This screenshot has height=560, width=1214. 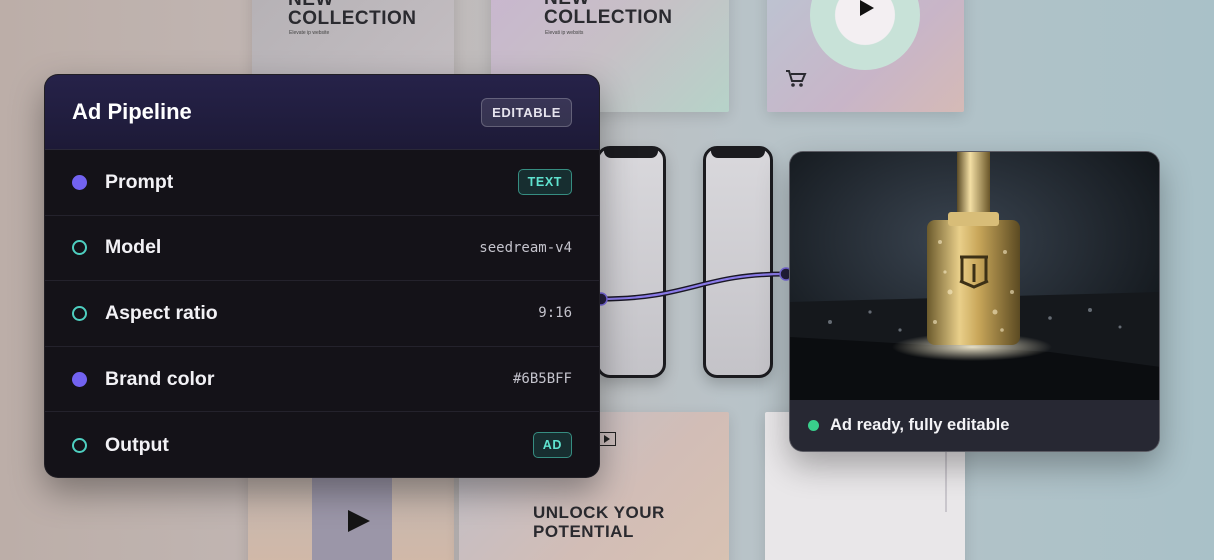 What do you see at coordinates (322, 183) in the screenshot?
I see `pipeline-row-prompt: Prompt TEXT` at bounding box center [322, 183].